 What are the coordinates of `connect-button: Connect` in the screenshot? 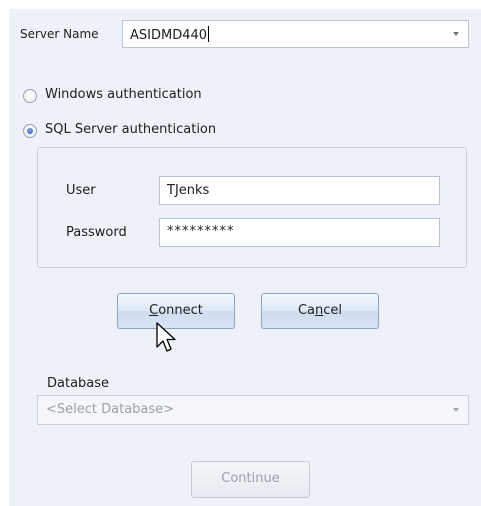 It's located at (176, 311).